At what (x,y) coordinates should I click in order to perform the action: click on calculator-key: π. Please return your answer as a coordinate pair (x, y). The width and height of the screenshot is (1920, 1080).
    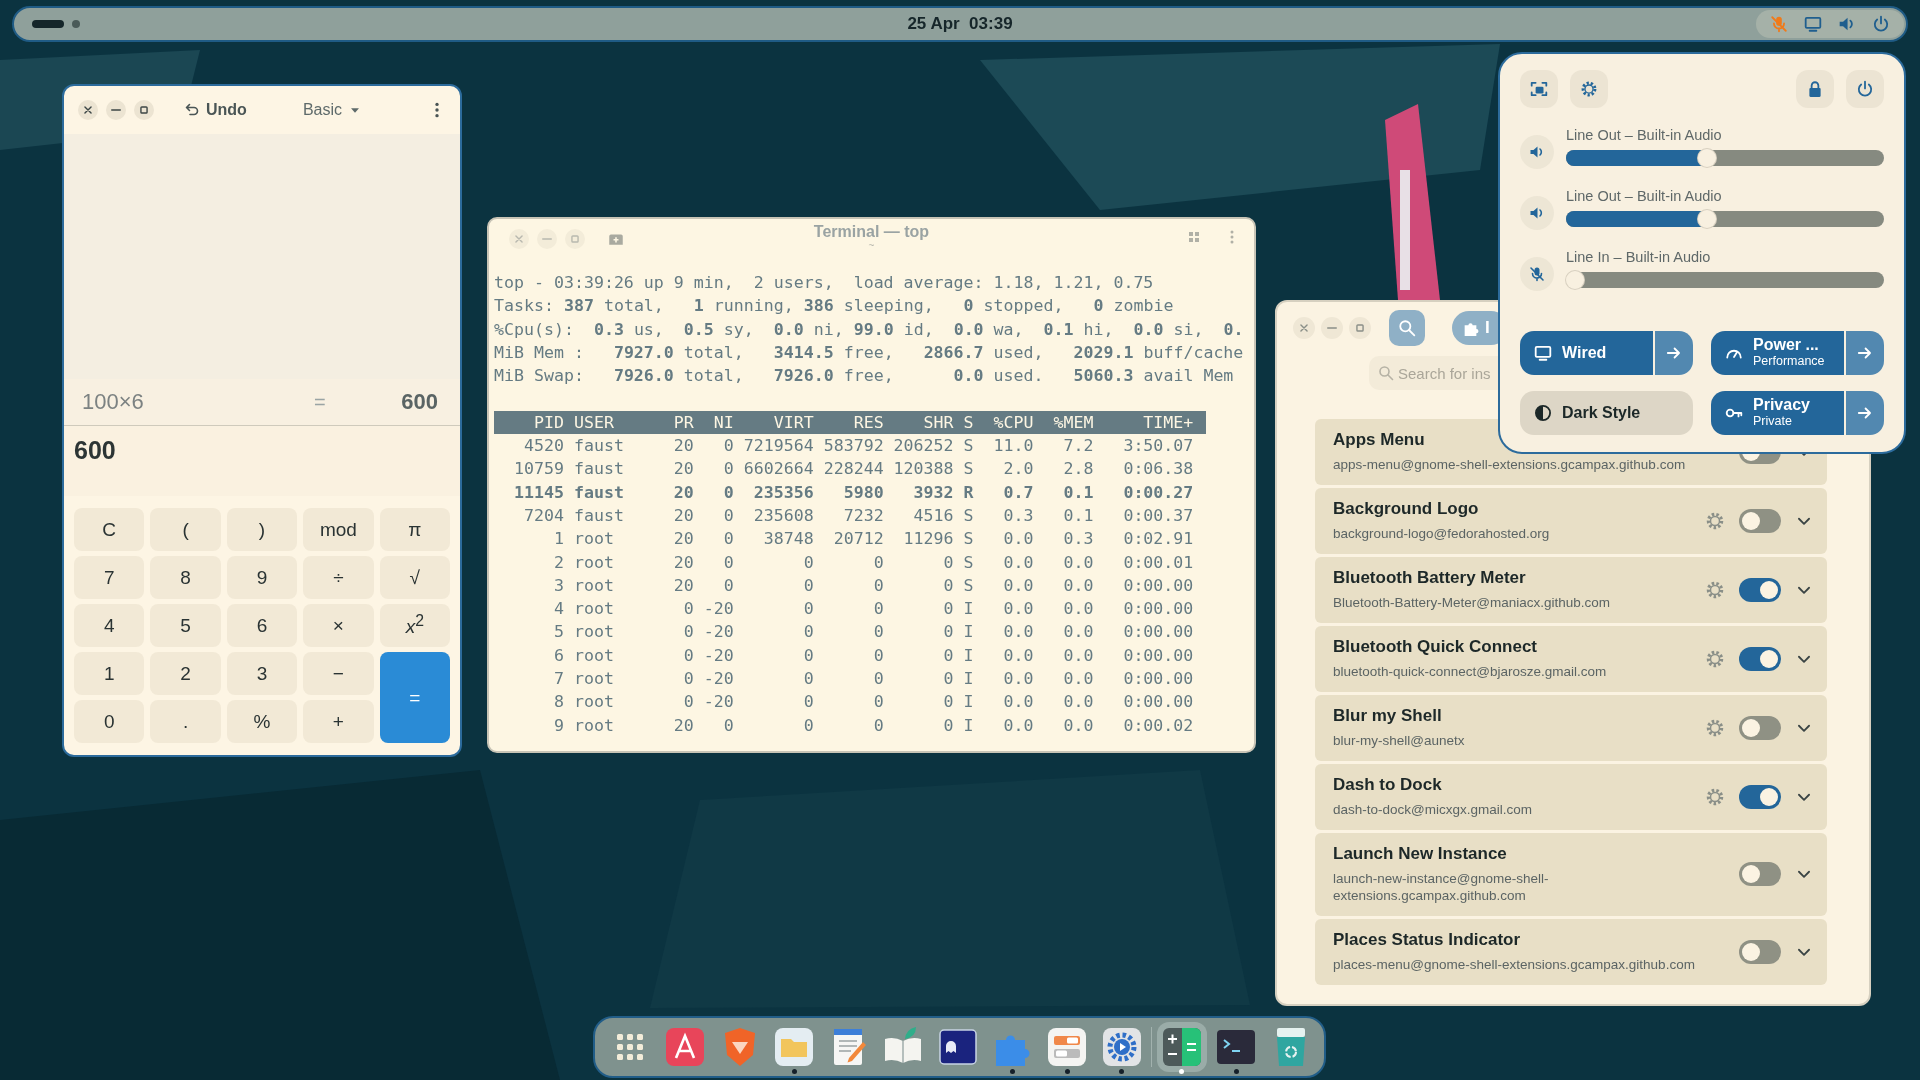
    Looking at the image, I should click on (414, 529).